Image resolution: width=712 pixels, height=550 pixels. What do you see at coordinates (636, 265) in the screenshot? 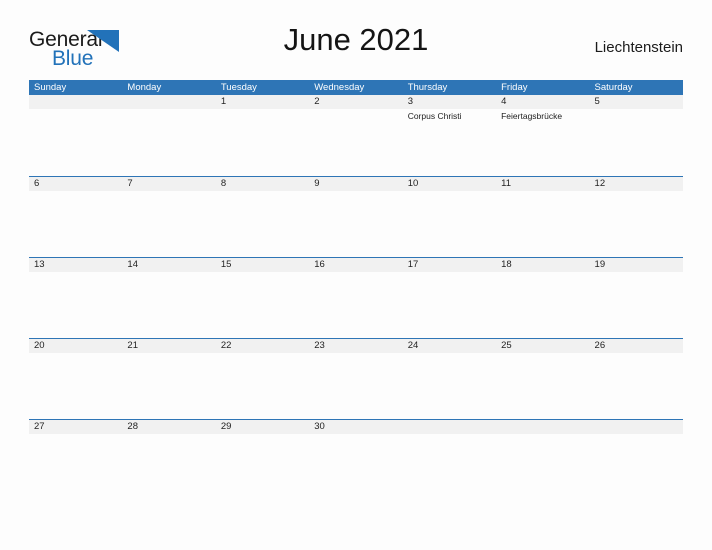
I see `day-number: 19` at bounding box center [636, 265].